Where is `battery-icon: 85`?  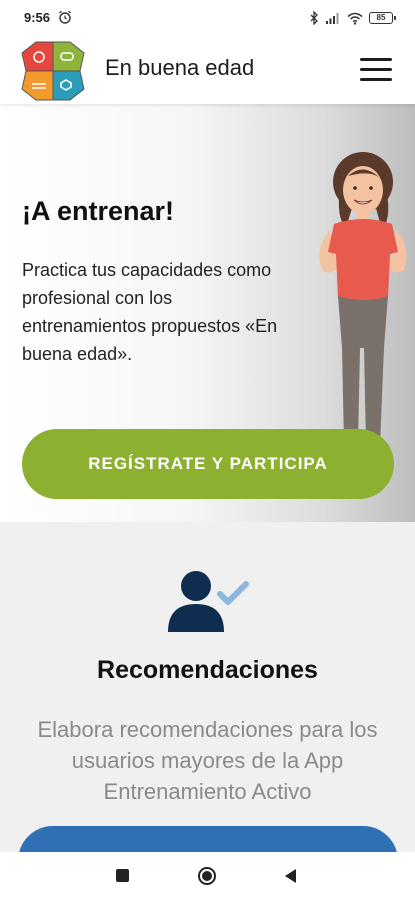 battery-icon: 85 is located at coordinates (382, 18).